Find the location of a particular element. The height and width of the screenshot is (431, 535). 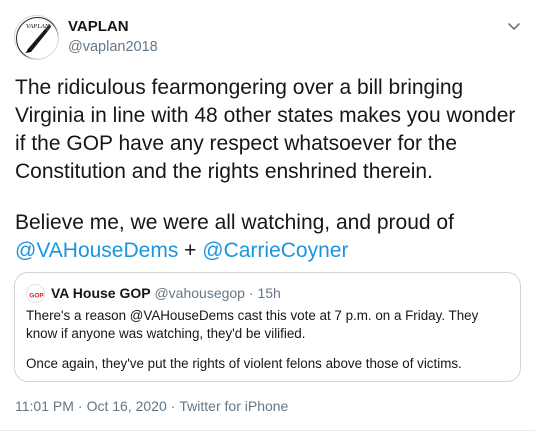

tweet-time: 11:01 PM is located at coordinates (44, 406).